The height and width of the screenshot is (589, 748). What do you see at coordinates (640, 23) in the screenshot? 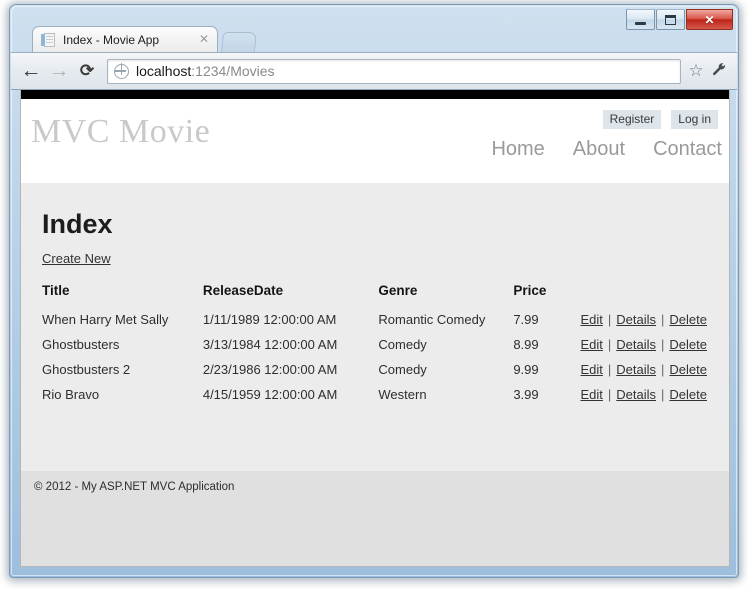
I see `minimize-icon` at bounding box center [640, 23].